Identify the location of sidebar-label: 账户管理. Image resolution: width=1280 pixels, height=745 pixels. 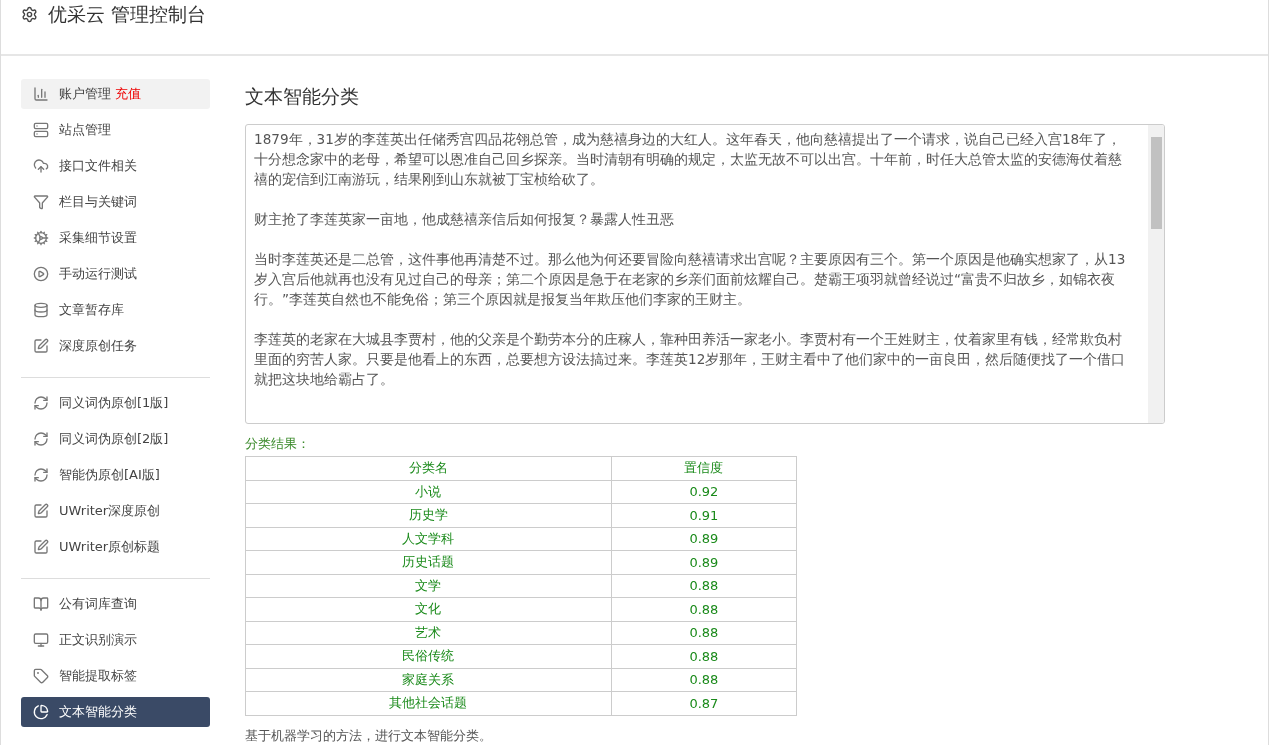
(85, 94).